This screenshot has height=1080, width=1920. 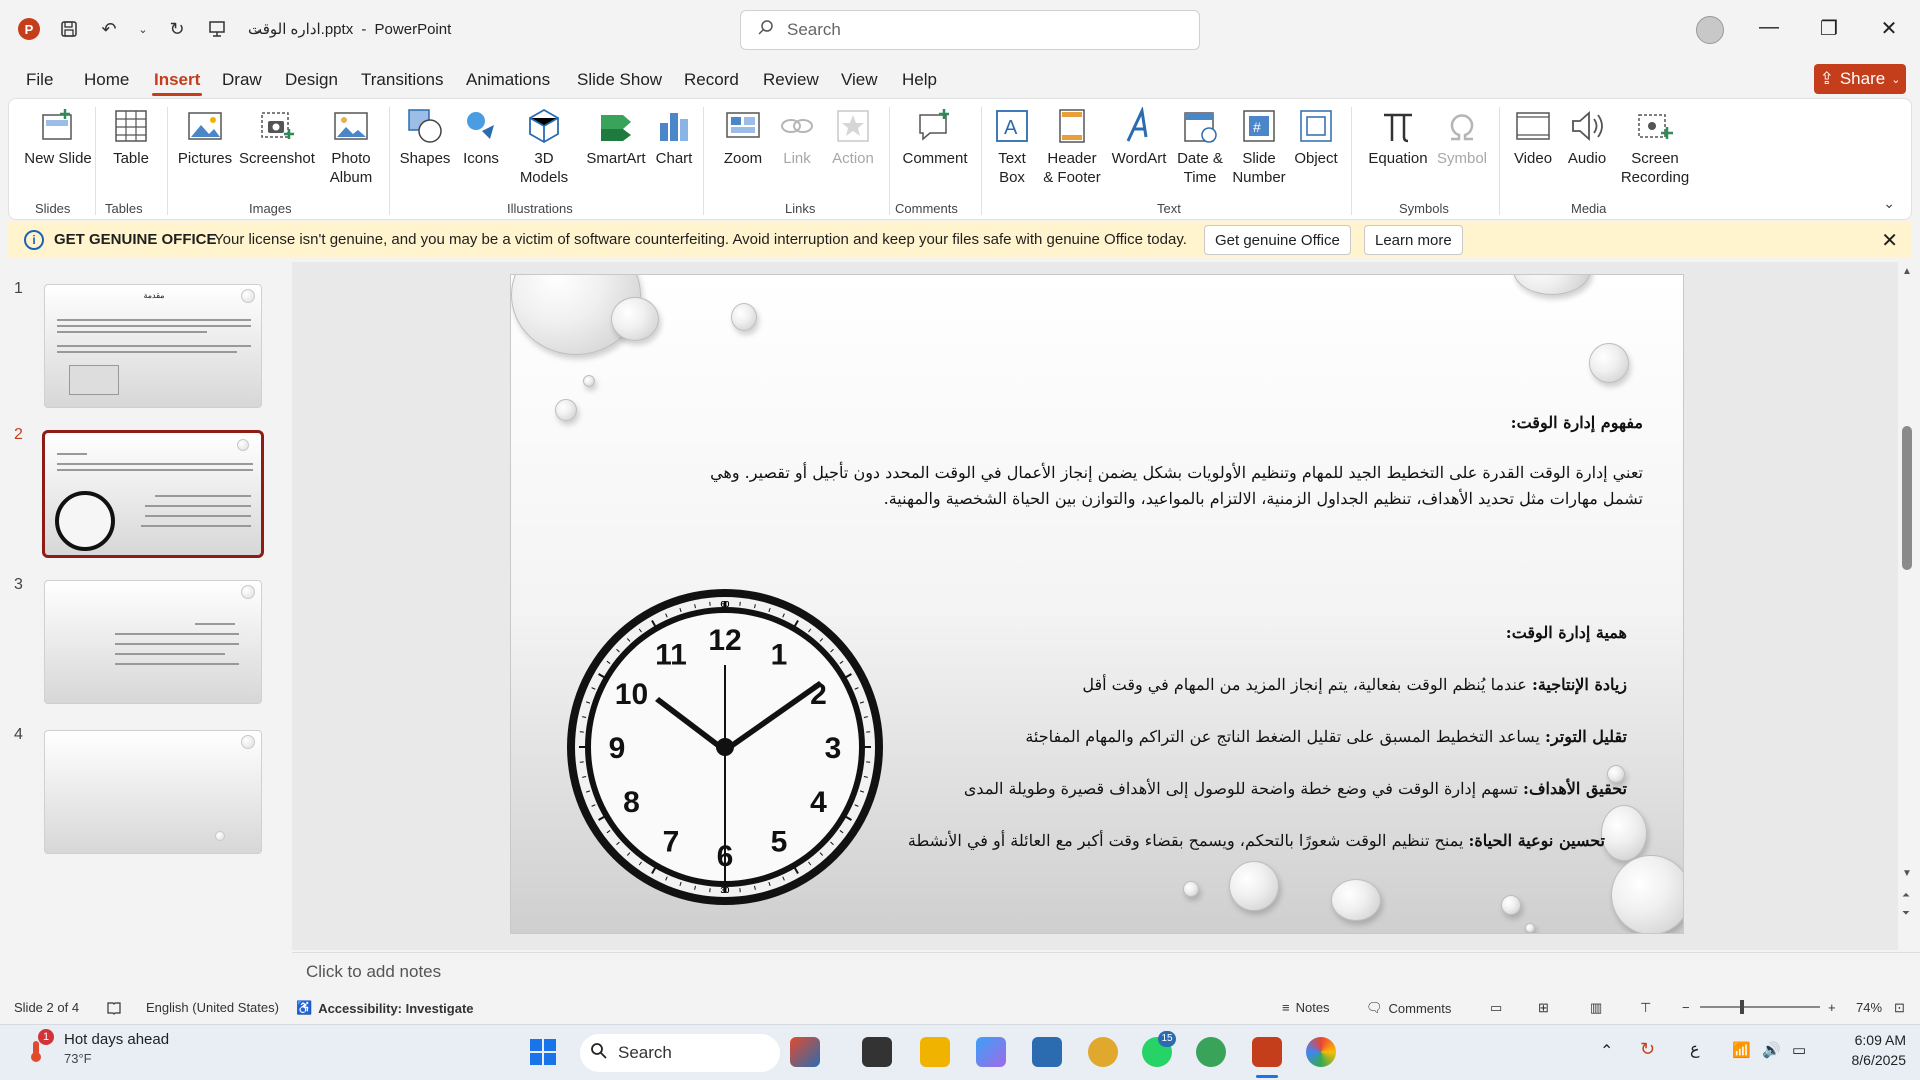 I want to click on language-indicator: English (United States), so click(x=212, y=1007).